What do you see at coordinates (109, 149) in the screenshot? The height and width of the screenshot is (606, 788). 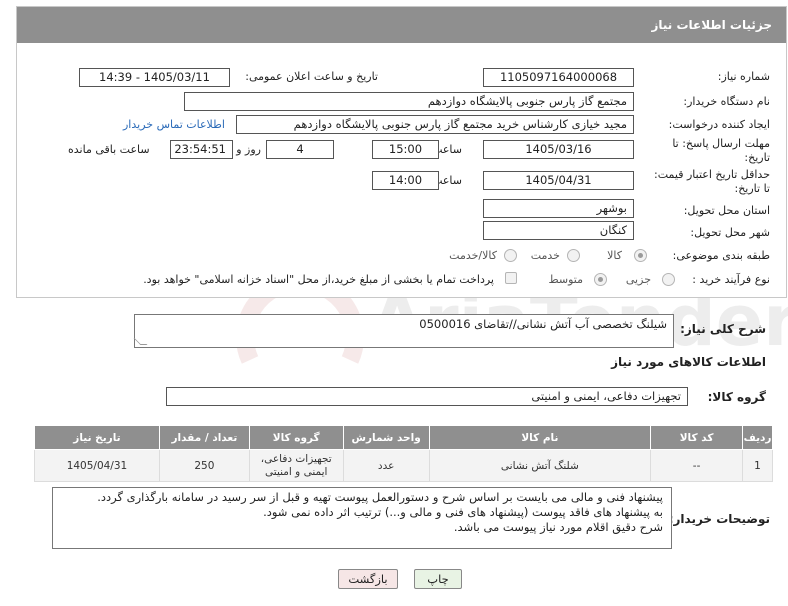 I see `time-remaining-label: ساعت باقی مانده` at bounding box center [109, 149].